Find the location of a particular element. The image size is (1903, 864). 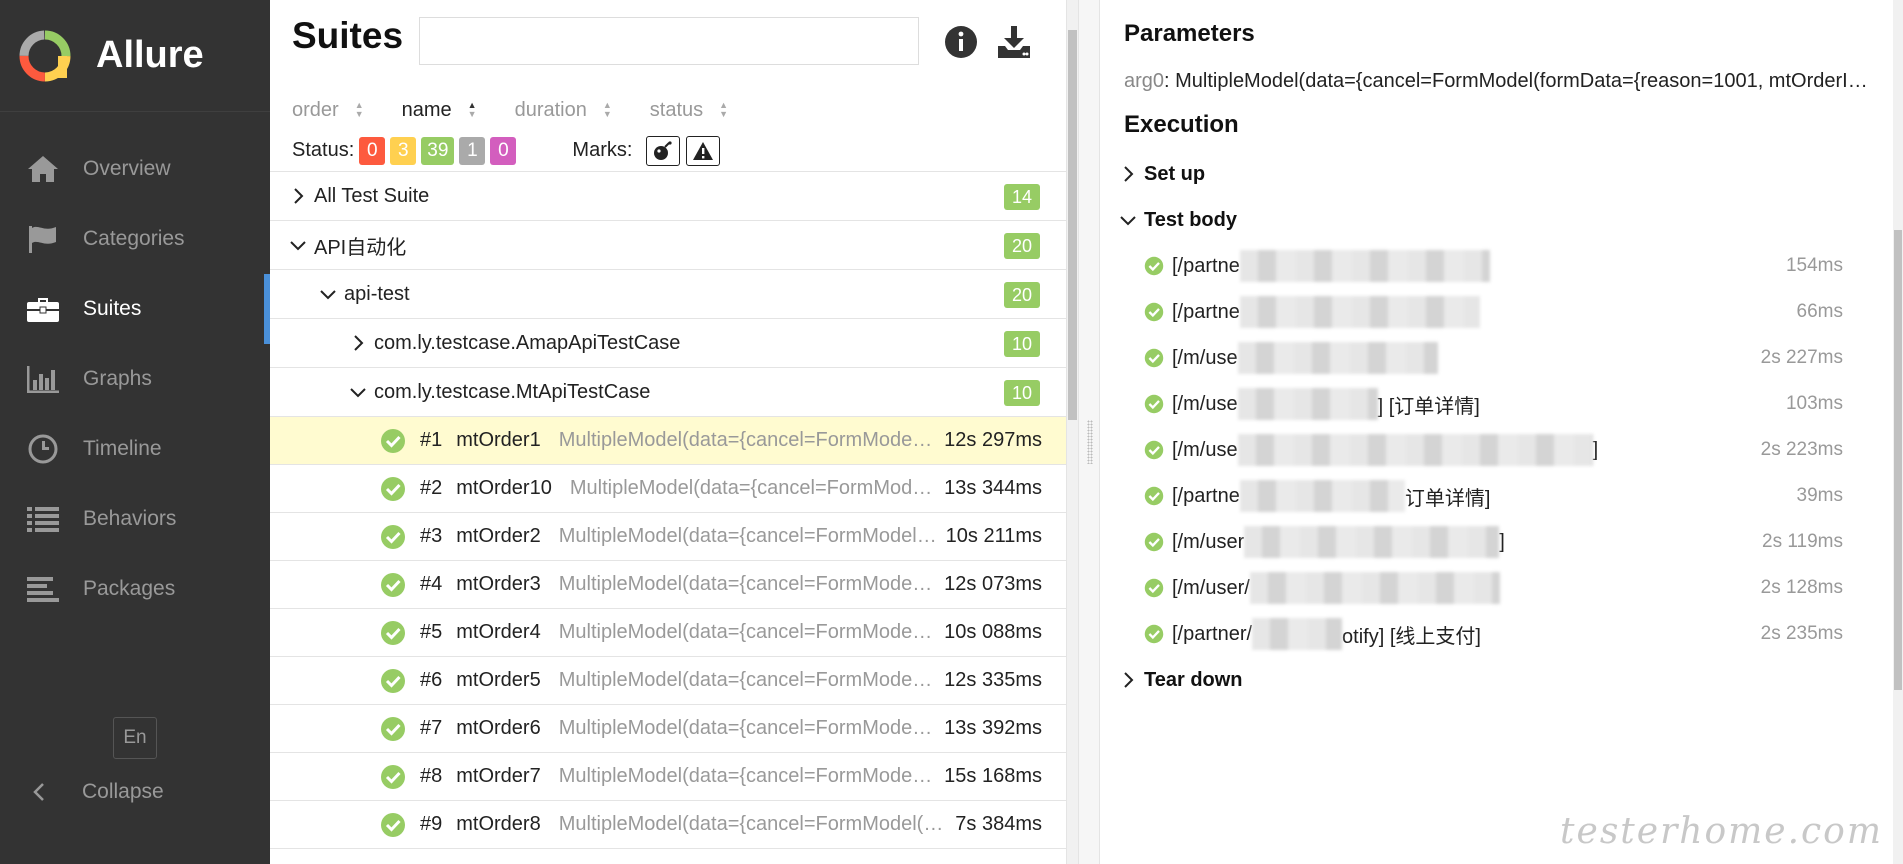

test-duration: 10s 211ms is located at coordinates (993, 536).